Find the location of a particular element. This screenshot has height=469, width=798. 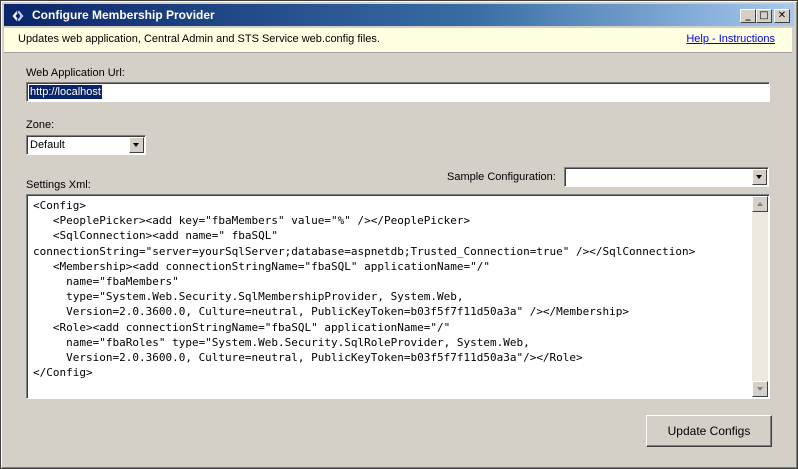

sample-config-label: Sample Configuration: is located at coordinates (501, 177).